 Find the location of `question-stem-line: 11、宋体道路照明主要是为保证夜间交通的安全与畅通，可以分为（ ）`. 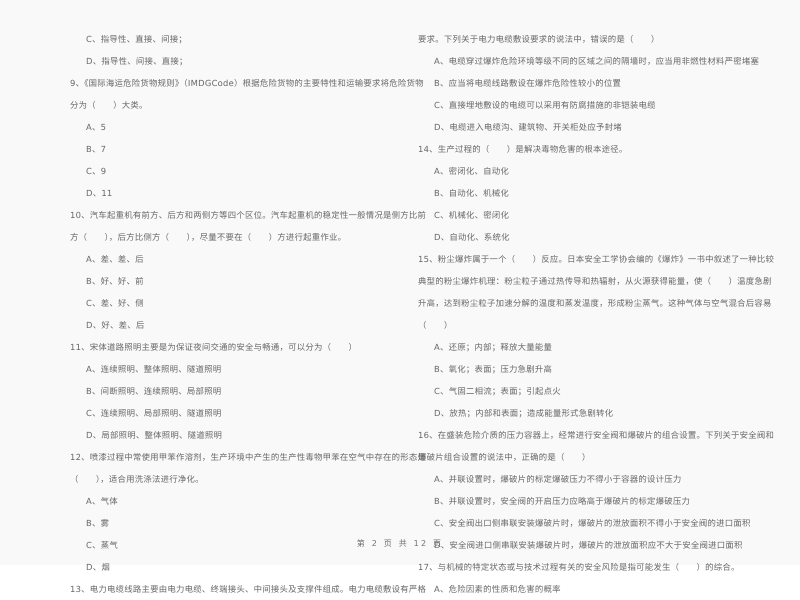

question-stem-line: 11、宋体道路照明主要是为保证夜间交通的安全与畅通，可以分为（ ） is located at coordinates (214, 347).